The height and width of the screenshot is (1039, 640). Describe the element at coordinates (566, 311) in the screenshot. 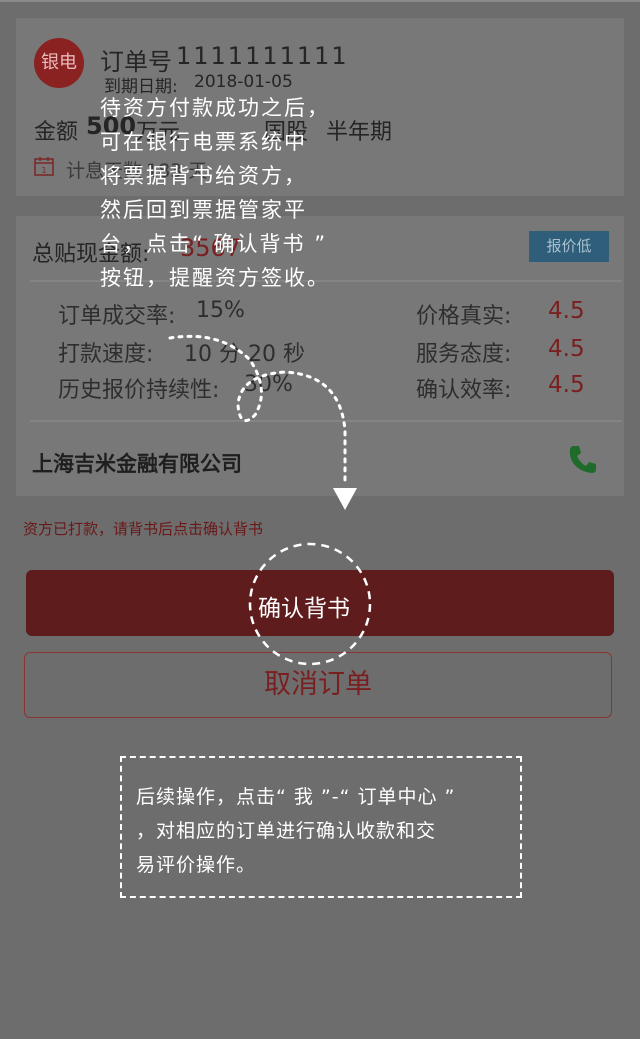

I see `stat-price-real-value: 4.5` at that location.